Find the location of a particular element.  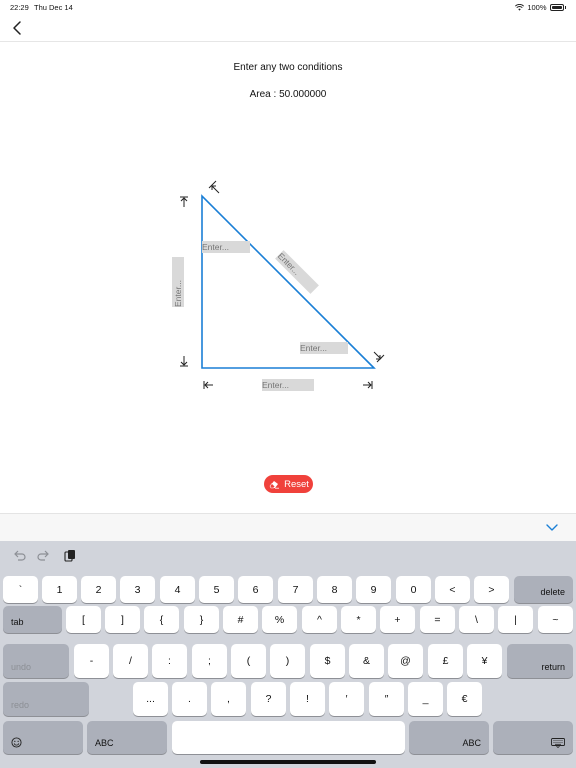

eraser-icon is located at coordinates (274, 485).